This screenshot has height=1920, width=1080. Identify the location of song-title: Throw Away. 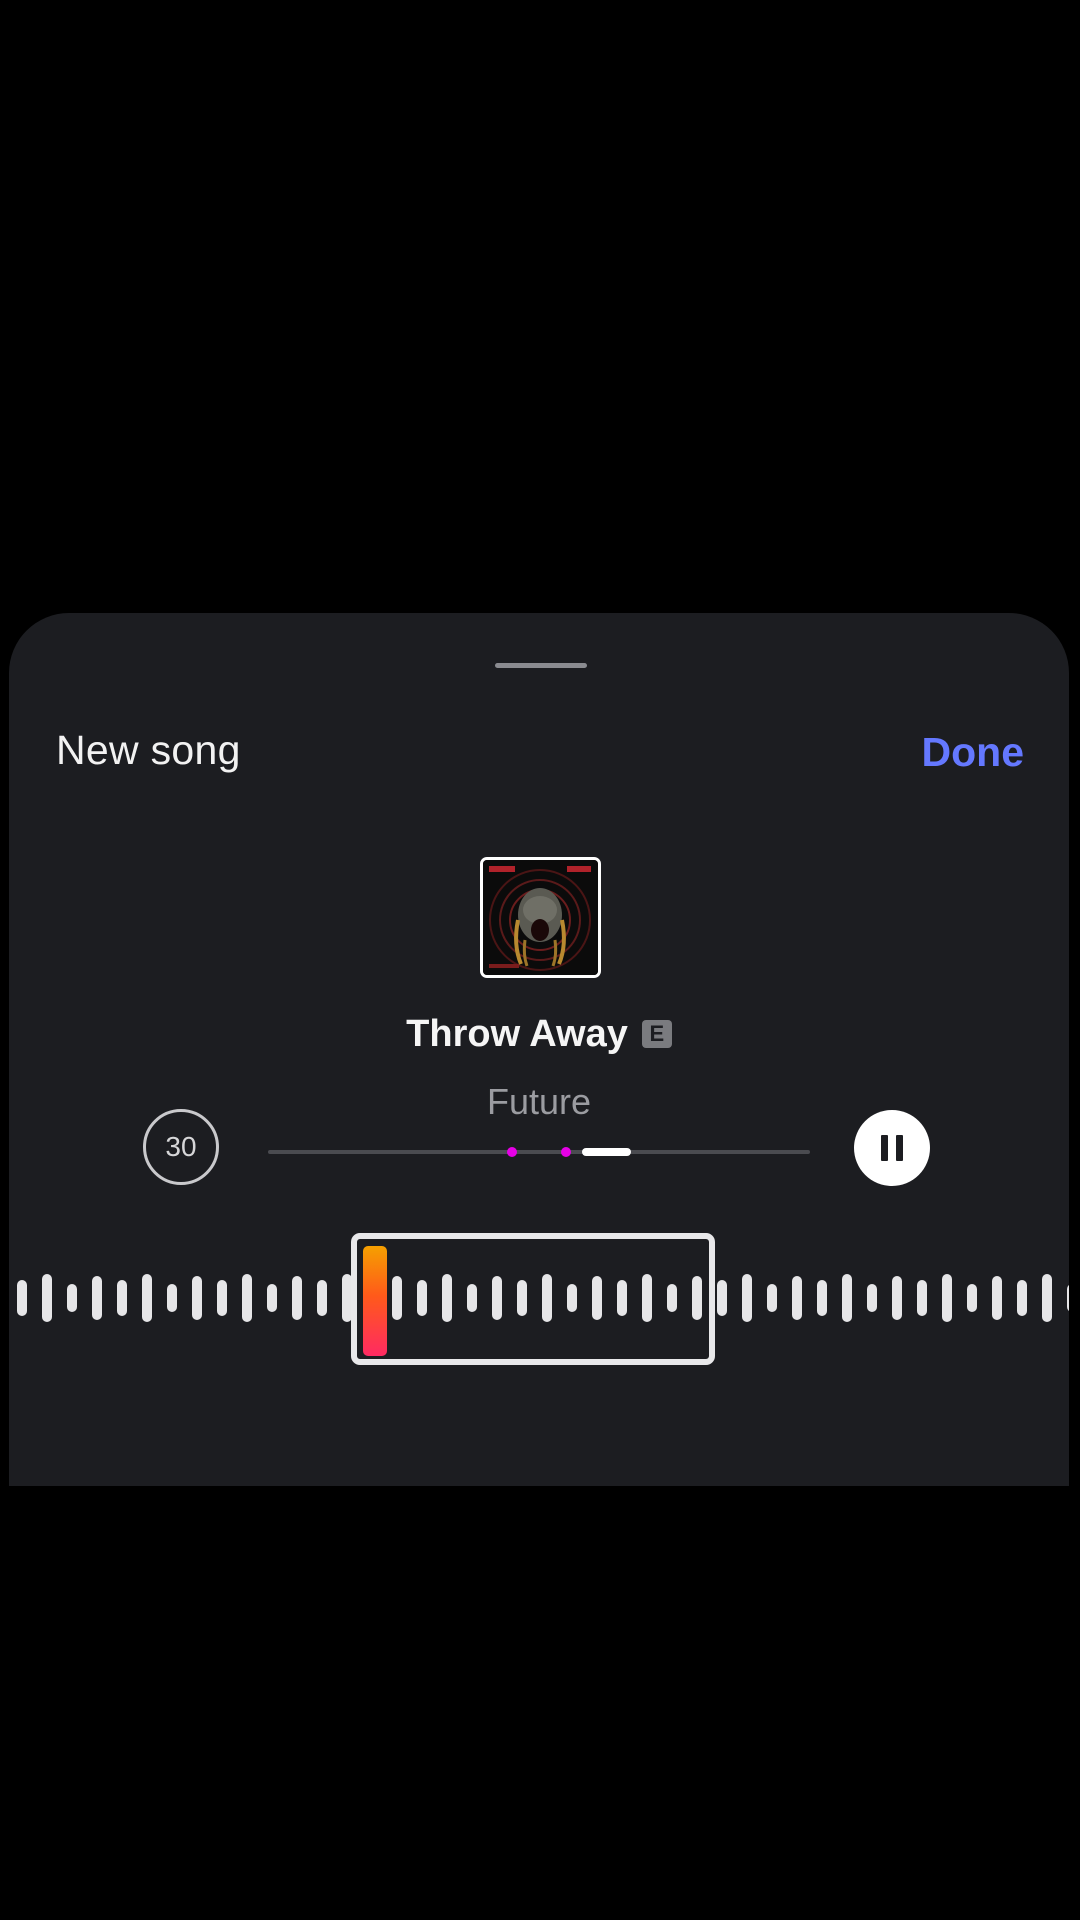
(517, 1034).